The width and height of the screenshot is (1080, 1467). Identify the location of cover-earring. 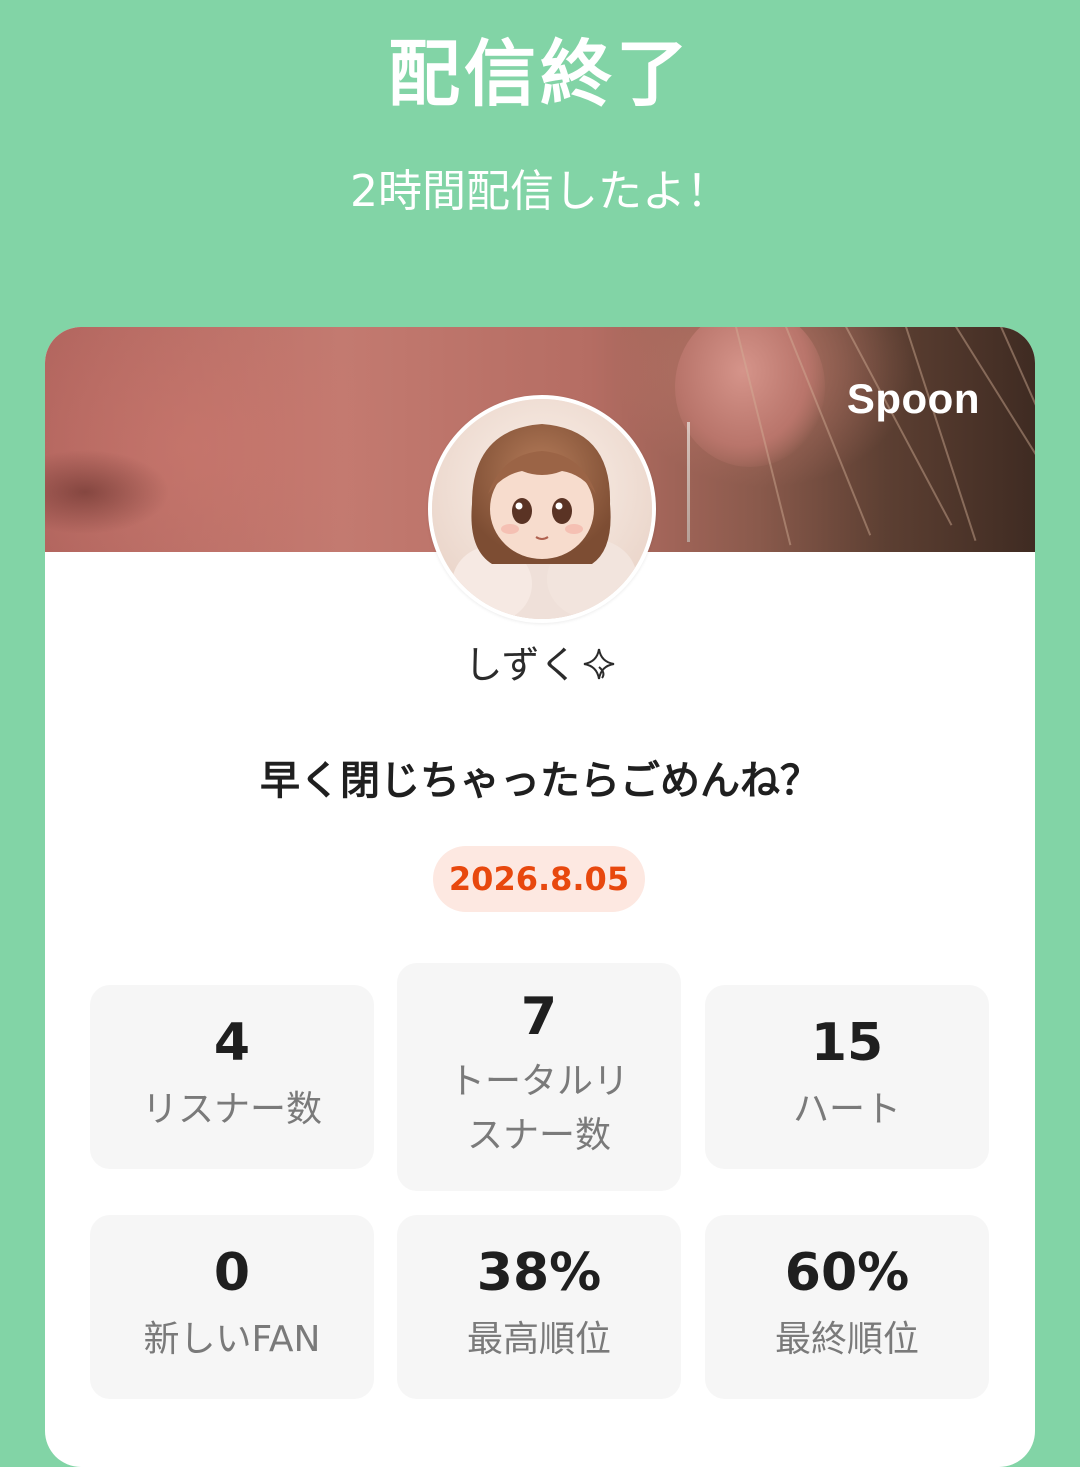
(688, 482).